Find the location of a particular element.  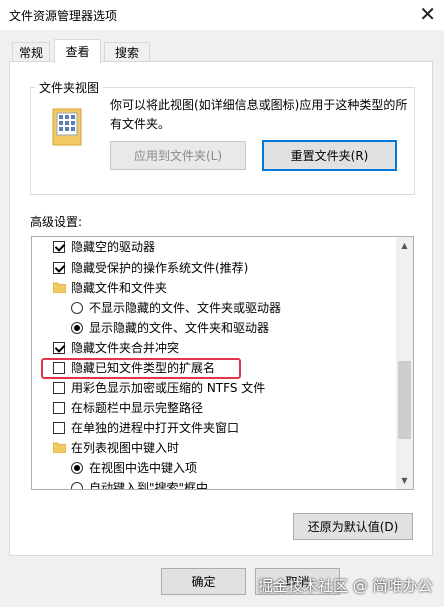

advanced-settings-label: 高级设置: is located at coordinates (56, 222).